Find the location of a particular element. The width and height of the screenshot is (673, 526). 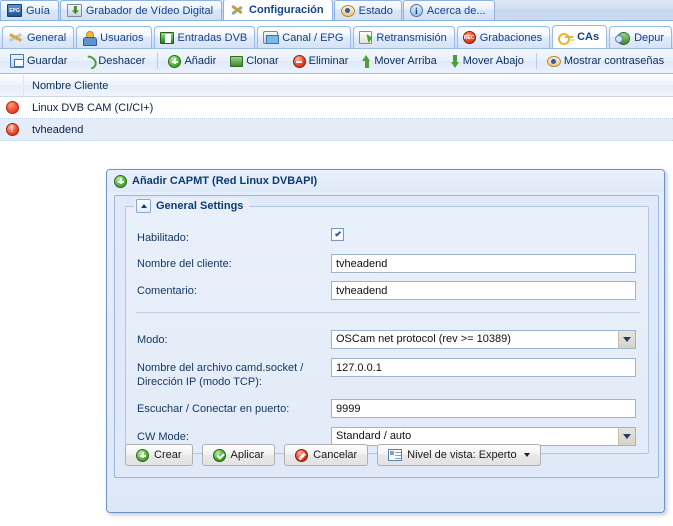

undo-button: Deshacer is located at coordinates (113, 61).